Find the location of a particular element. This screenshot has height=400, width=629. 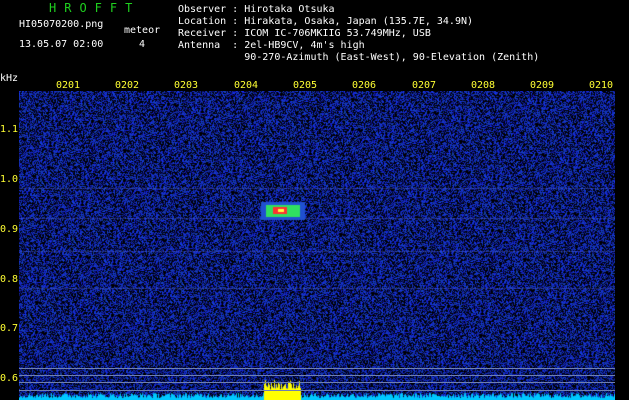

app-title: HROFFT is located at coordinates (95, 8).